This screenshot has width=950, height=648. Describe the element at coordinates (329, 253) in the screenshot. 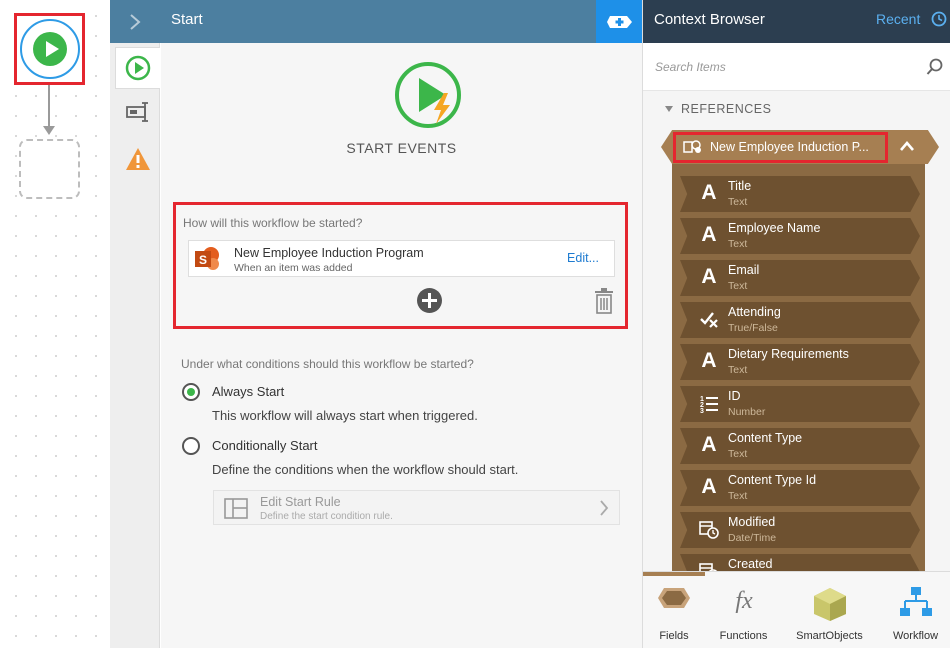

I see `trigger-name: New Employee Induction Program` at that location.